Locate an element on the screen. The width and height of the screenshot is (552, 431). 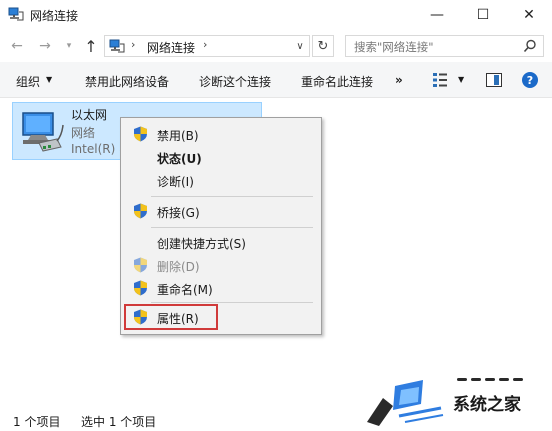
menu-item-status: 状态(U) is located at coordinates (221, 157).